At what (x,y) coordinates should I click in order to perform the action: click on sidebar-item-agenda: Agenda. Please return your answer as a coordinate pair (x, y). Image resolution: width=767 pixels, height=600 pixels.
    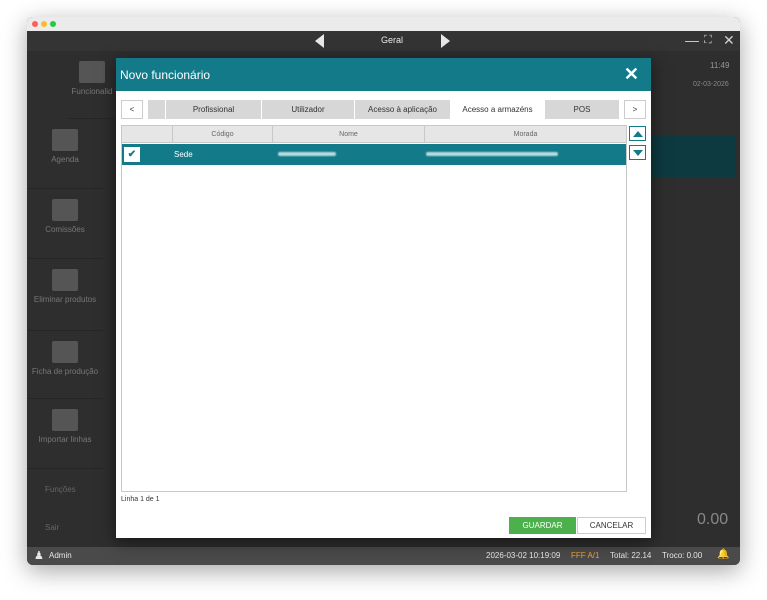
    Looking at the image, I should click on (65, 154).